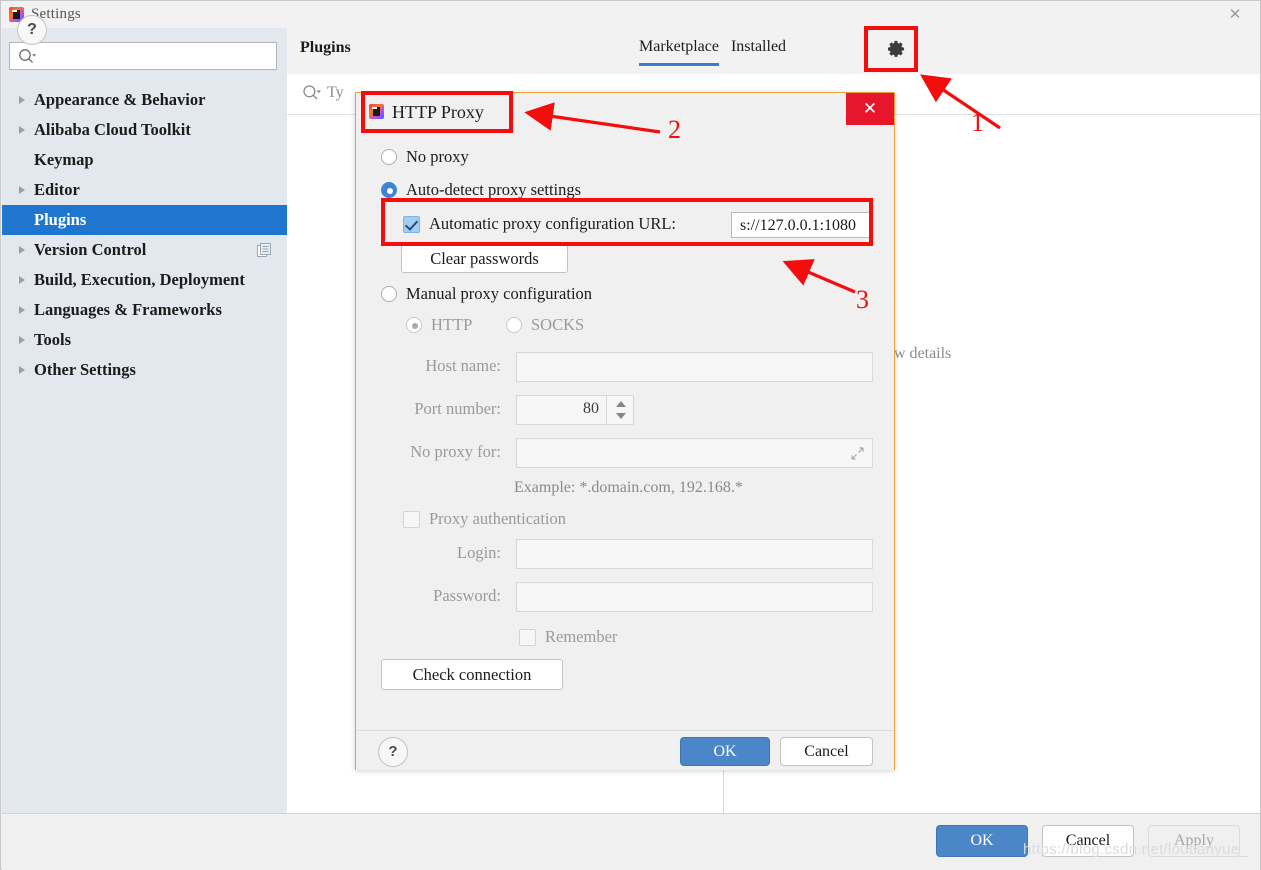 Image resolution: width=1261 pixels, height=870 pixels. What do you see at coordinates (826, 751) in the screenshot?
I see `proxy-cancel-button: Cancel` at bounding box center [826, 751].